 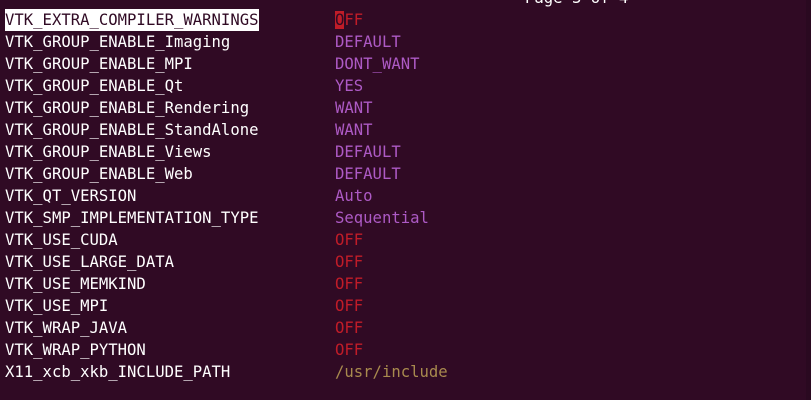 What do you see at coordinates (382, 218) in the screenshot?
I see `cache-entry-value: Sequential` at bounding box center [382, 218].